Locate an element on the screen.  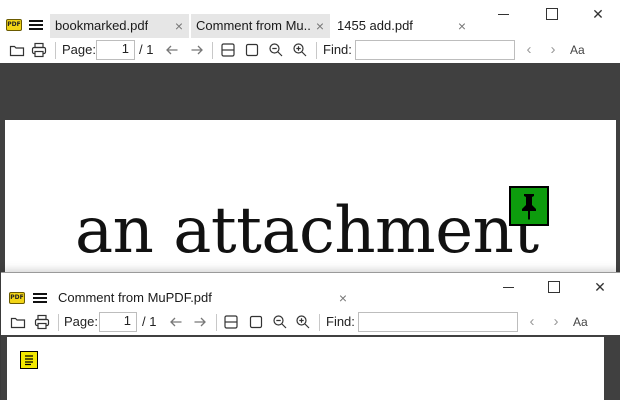
tab-comment-from-mupdf: Comment from MuPDF.pdf × is located at coordinates (202, 298).